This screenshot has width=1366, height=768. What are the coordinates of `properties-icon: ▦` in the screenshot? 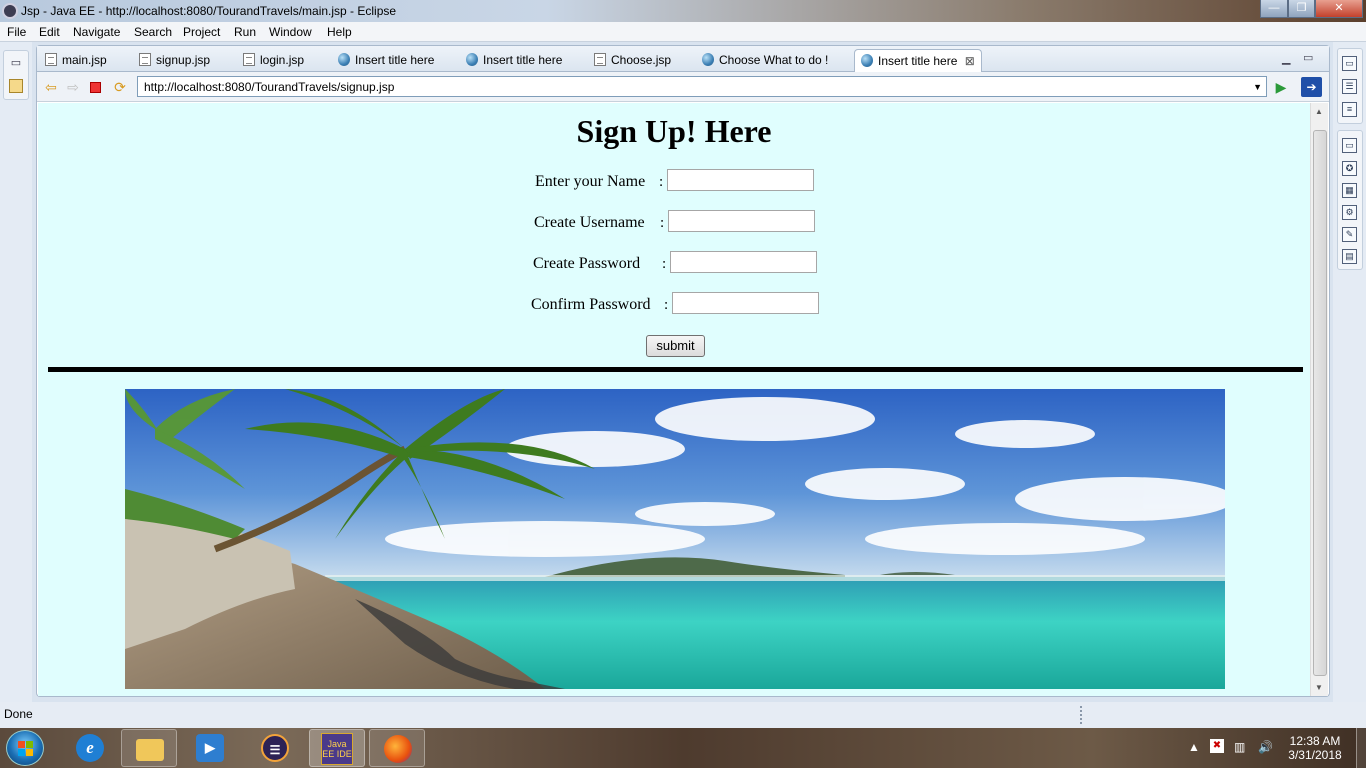 It's located at (1349, 190).